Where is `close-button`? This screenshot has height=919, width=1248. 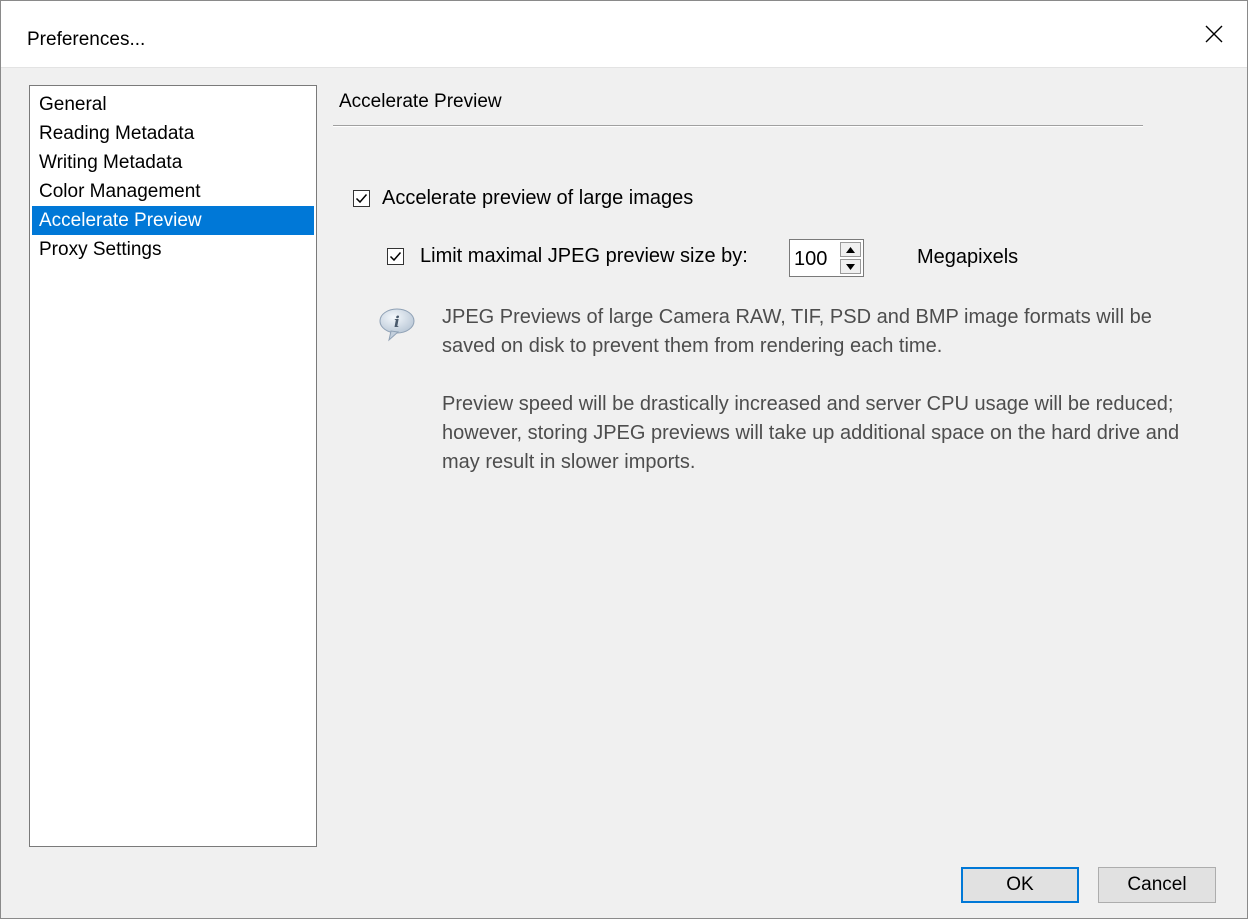 close-button is located at coordinates (1214, 34).